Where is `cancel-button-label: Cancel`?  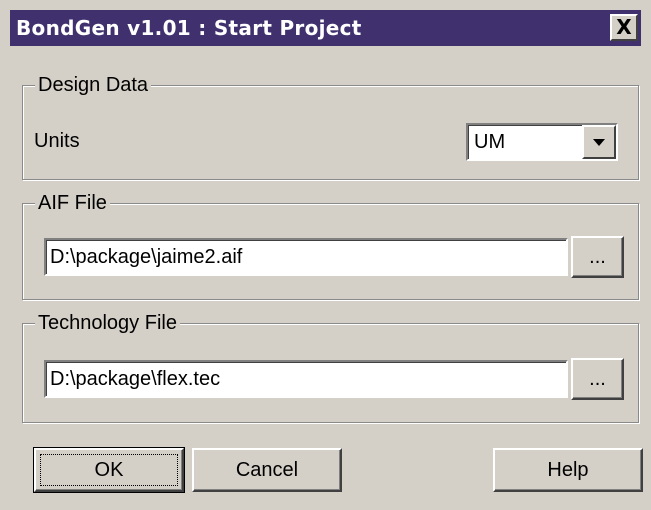 cancel-button-label: Cancel is located at coordinates (267, 470).